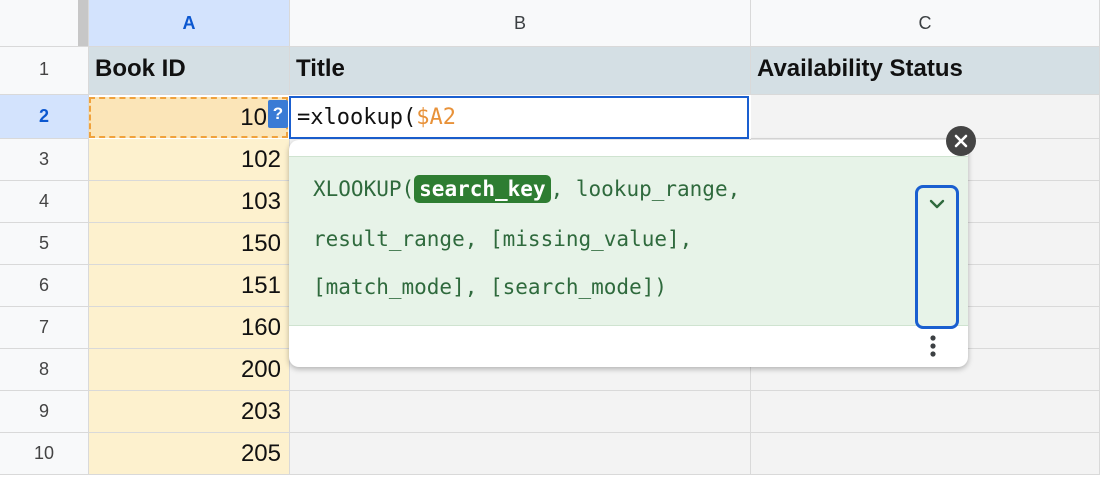 The image size is (1100, 480). I want to click on cell-a1: Book ID, so click(189, 71).